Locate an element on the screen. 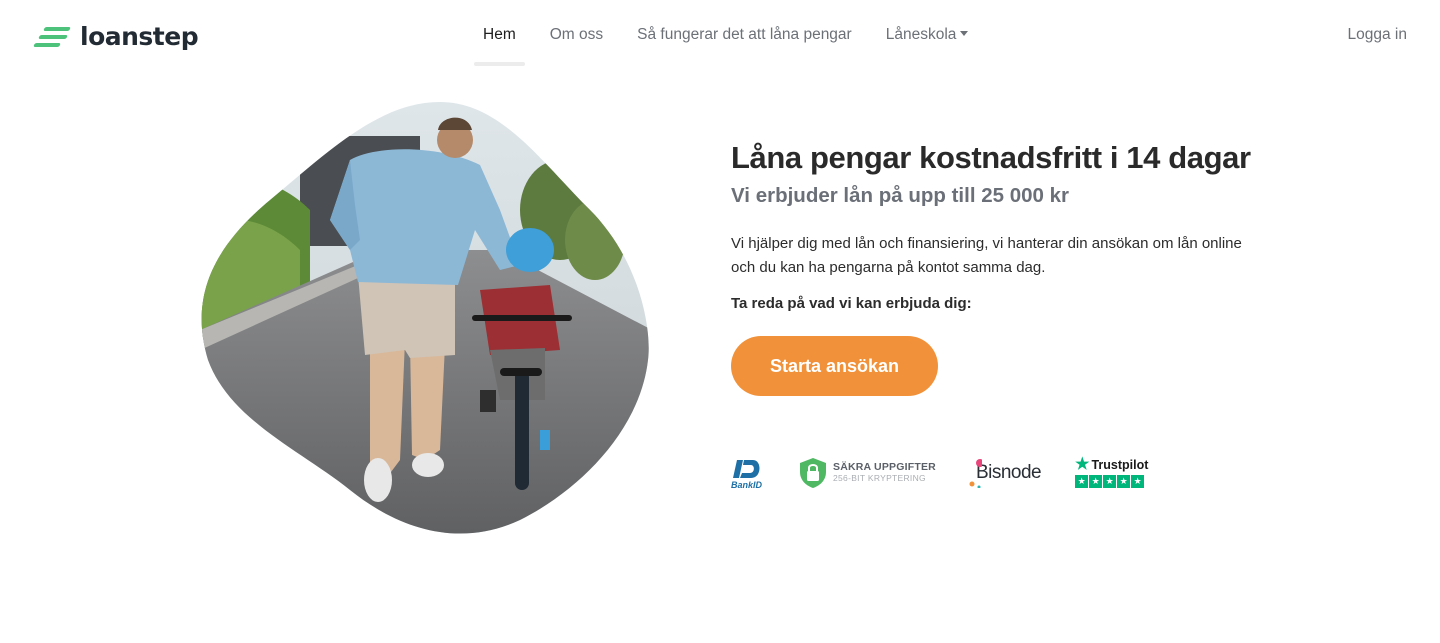 The width and height of the screenshot is (1440, 643). bisnode-label: Bisnode is located at coordinates (1008, 472).